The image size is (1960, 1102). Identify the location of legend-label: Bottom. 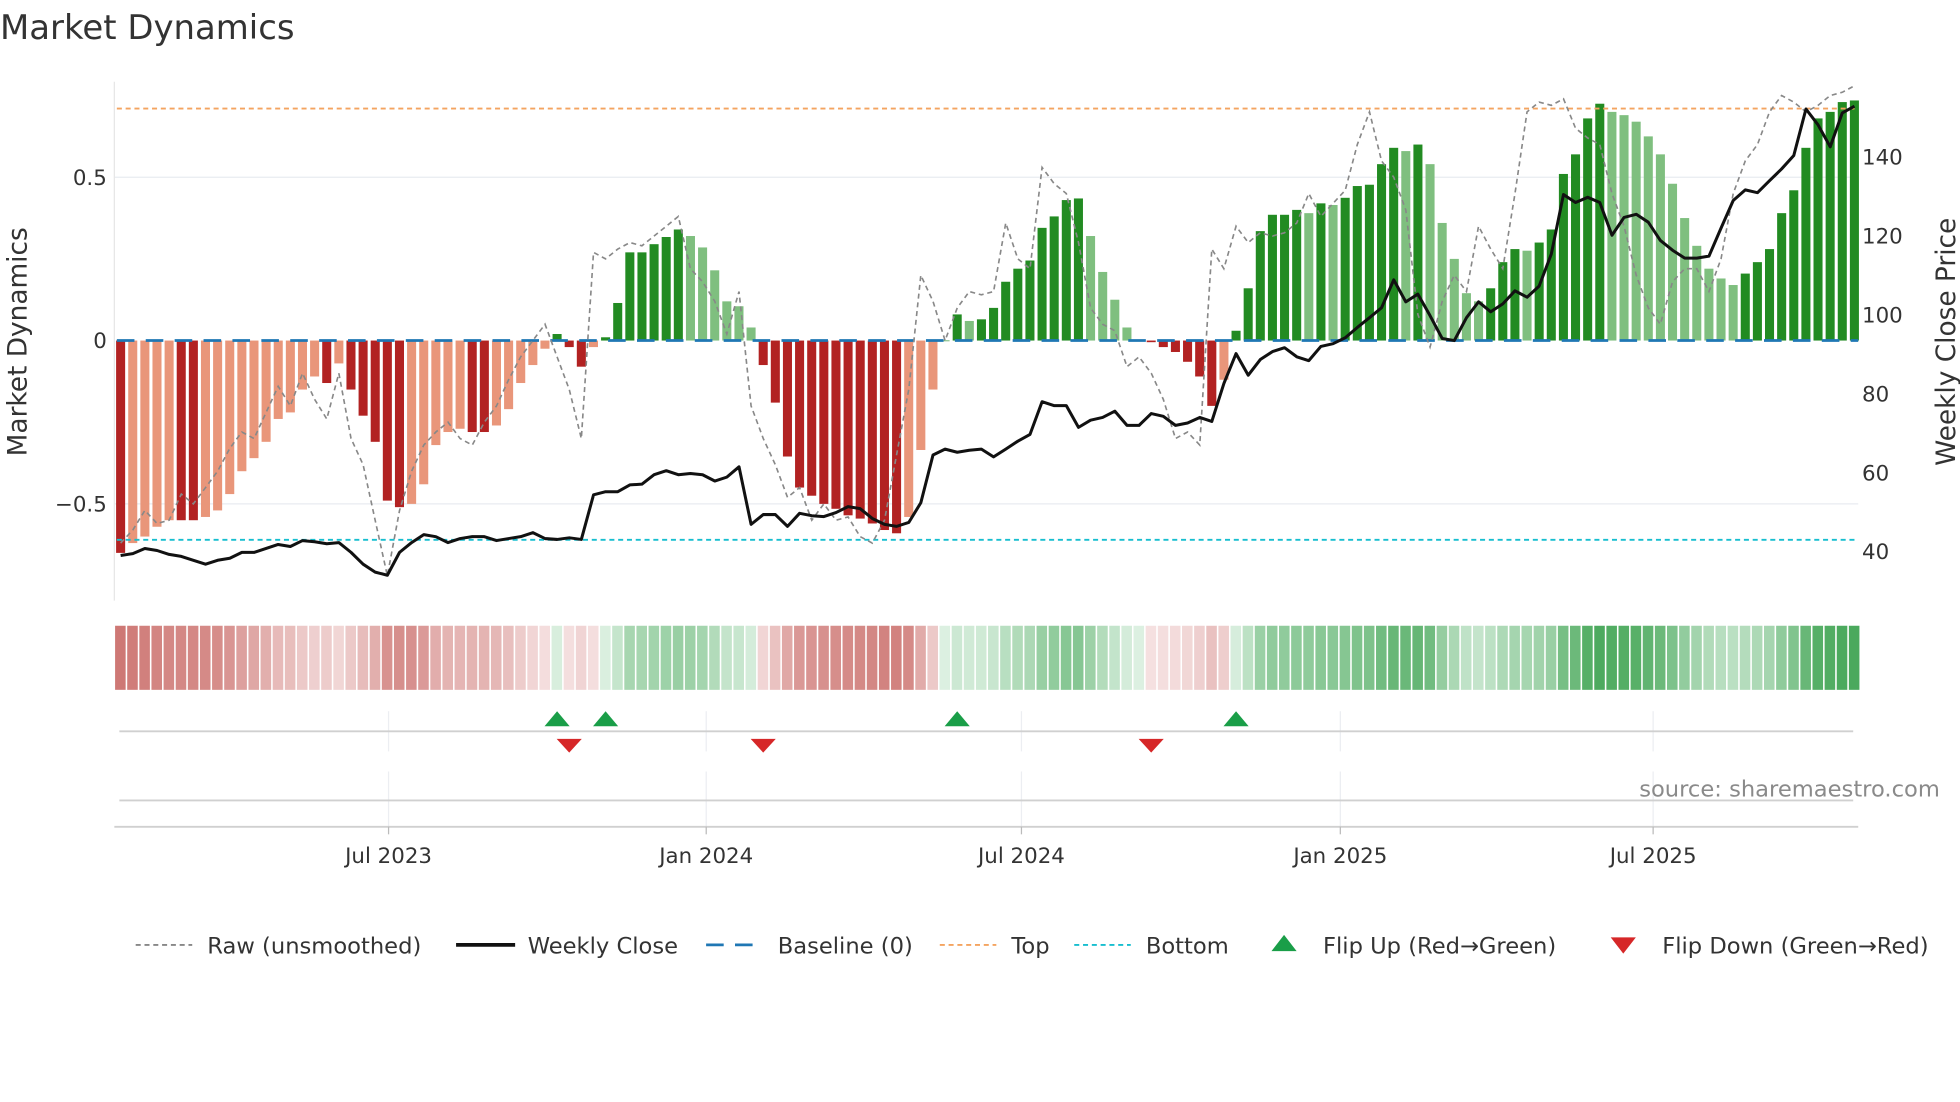
(1187, 947).